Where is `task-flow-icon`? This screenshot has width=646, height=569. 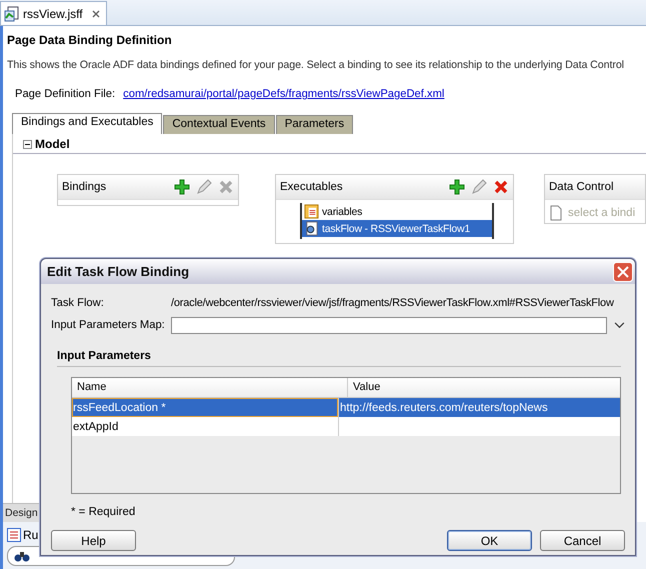 task-flow-icon is located at coordinates (311, 228).